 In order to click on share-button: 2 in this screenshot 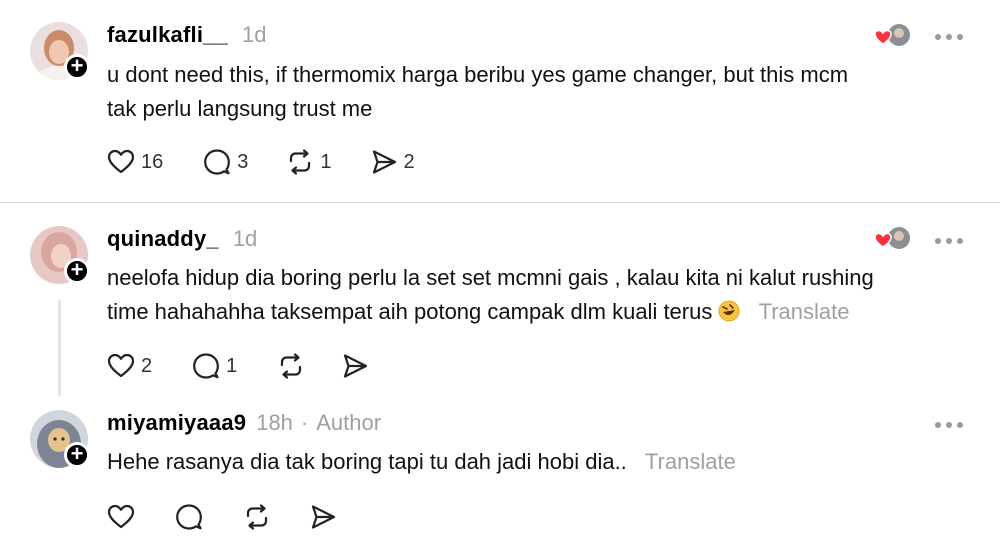, I will do `click(392, 162)`.